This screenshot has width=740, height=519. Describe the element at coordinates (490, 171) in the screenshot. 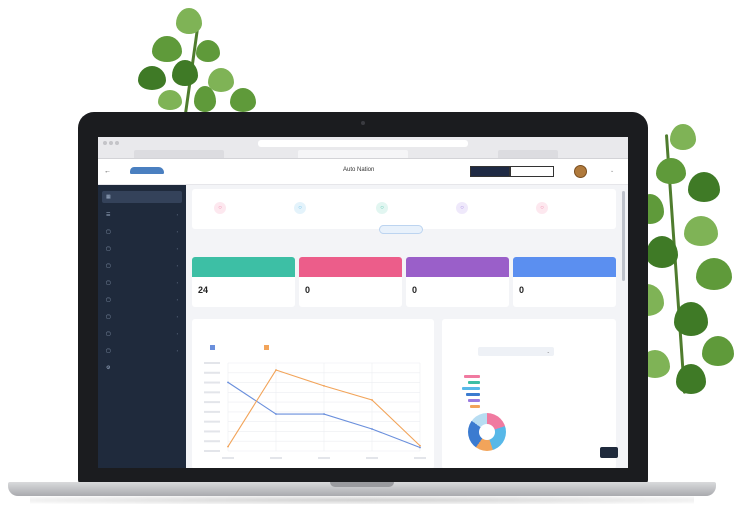

I see `segment-button-active` at that location.